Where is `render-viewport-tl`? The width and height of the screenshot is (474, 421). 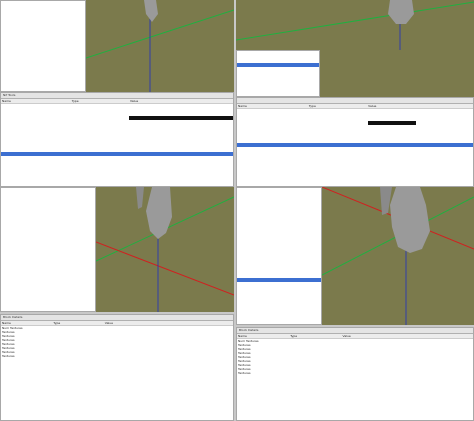 render-viewport-tl is located at coordinates (160, 46).